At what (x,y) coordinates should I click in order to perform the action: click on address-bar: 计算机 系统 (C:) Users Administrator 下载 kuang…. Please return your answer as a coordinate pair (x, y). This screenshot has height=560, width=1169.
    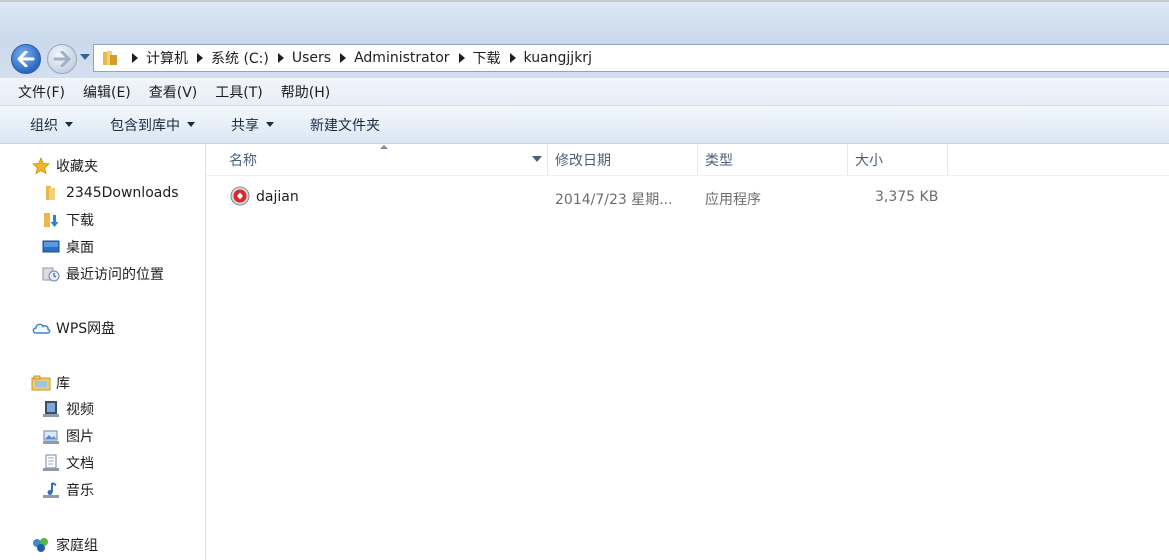
    Looking at the image, I should click on (631, 58).